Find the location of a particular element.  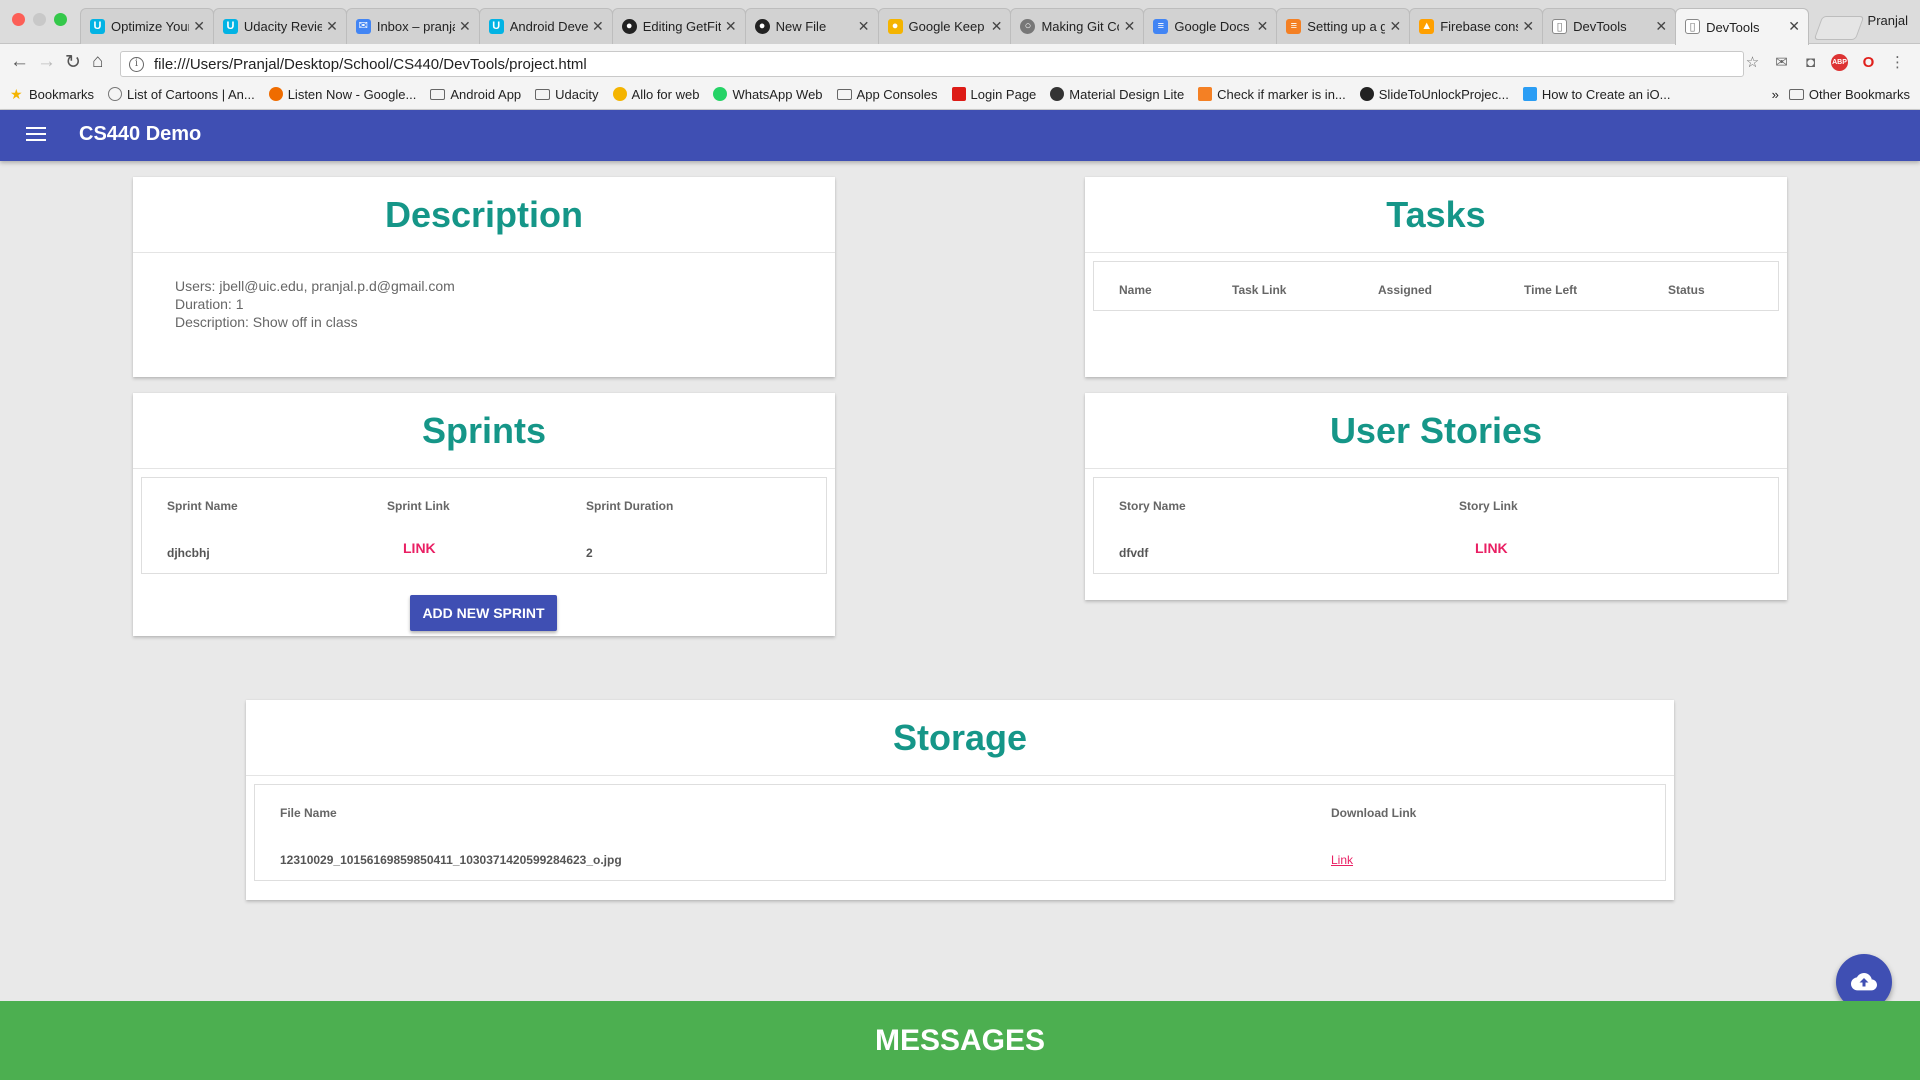

browser-tab: ▲ Firebase cons ✕ is located at coordinates (1476, 26).